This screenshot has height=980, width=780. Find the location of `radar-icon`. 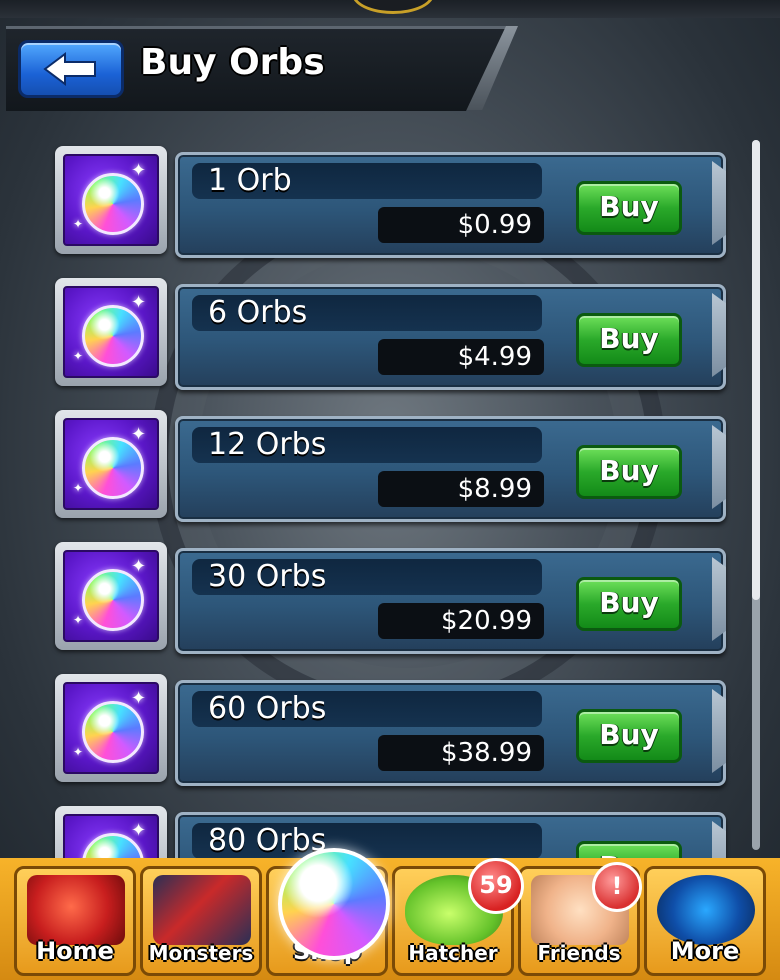

radar-icon is located at coordinates (706, 910).